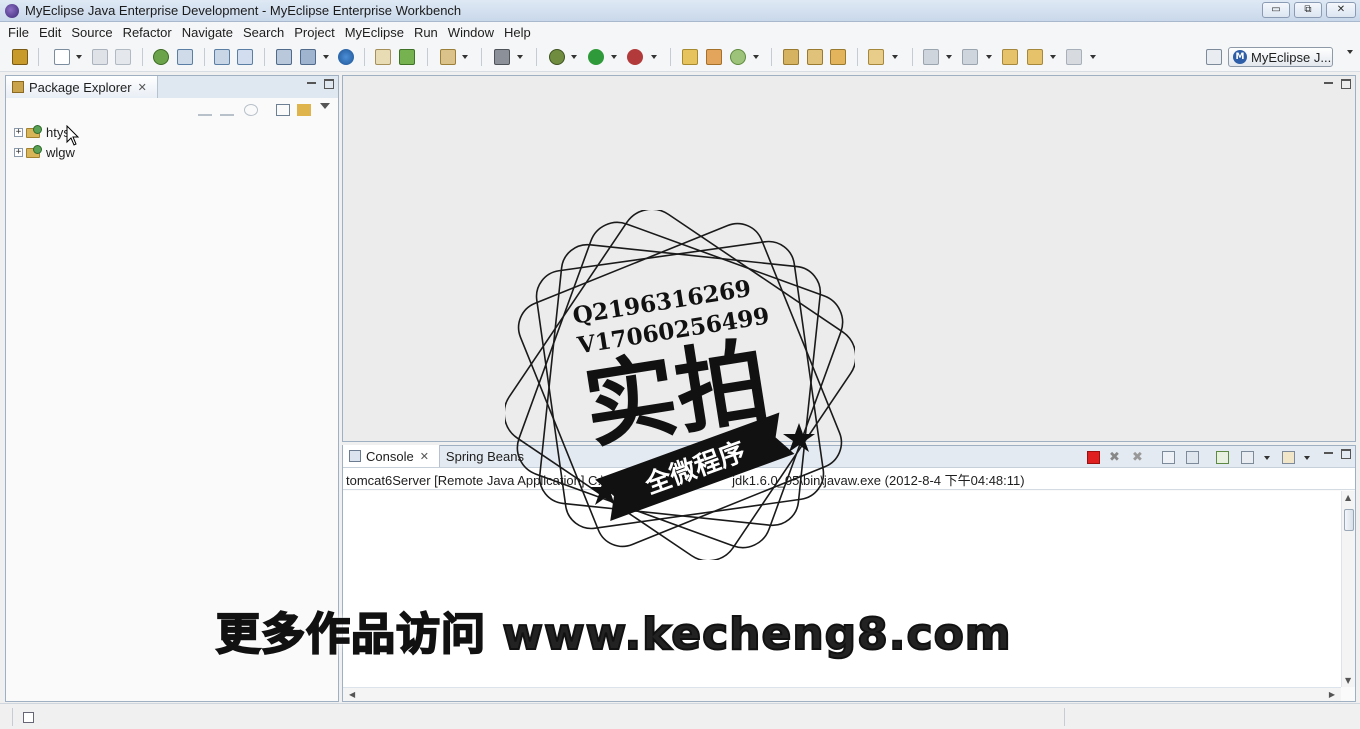 This screenshot has width=1360, height=729. Describe the element at coordinates (391, 456) in the screenshot. I see `tab-console: Console ✕` at that location.